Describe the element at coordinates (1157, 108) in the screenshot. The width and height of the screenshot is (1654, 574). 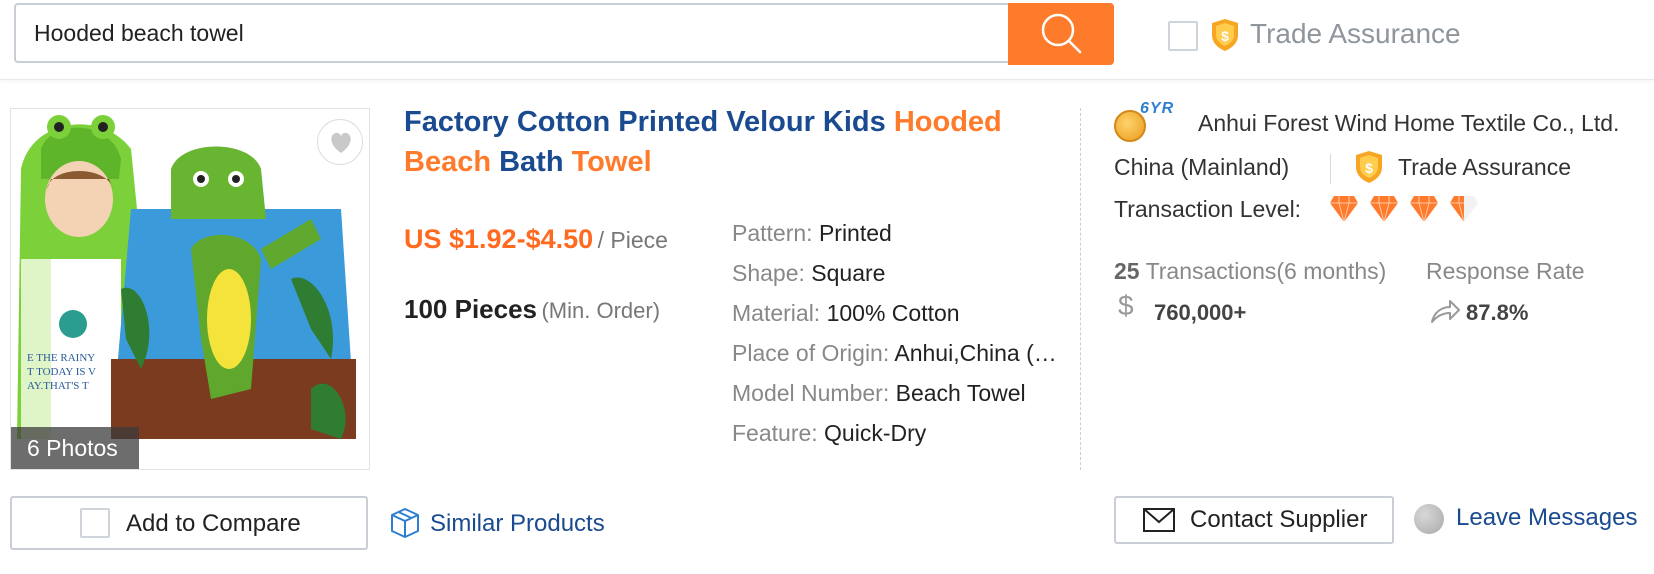
I see `years-badge: 6YR` at that location.